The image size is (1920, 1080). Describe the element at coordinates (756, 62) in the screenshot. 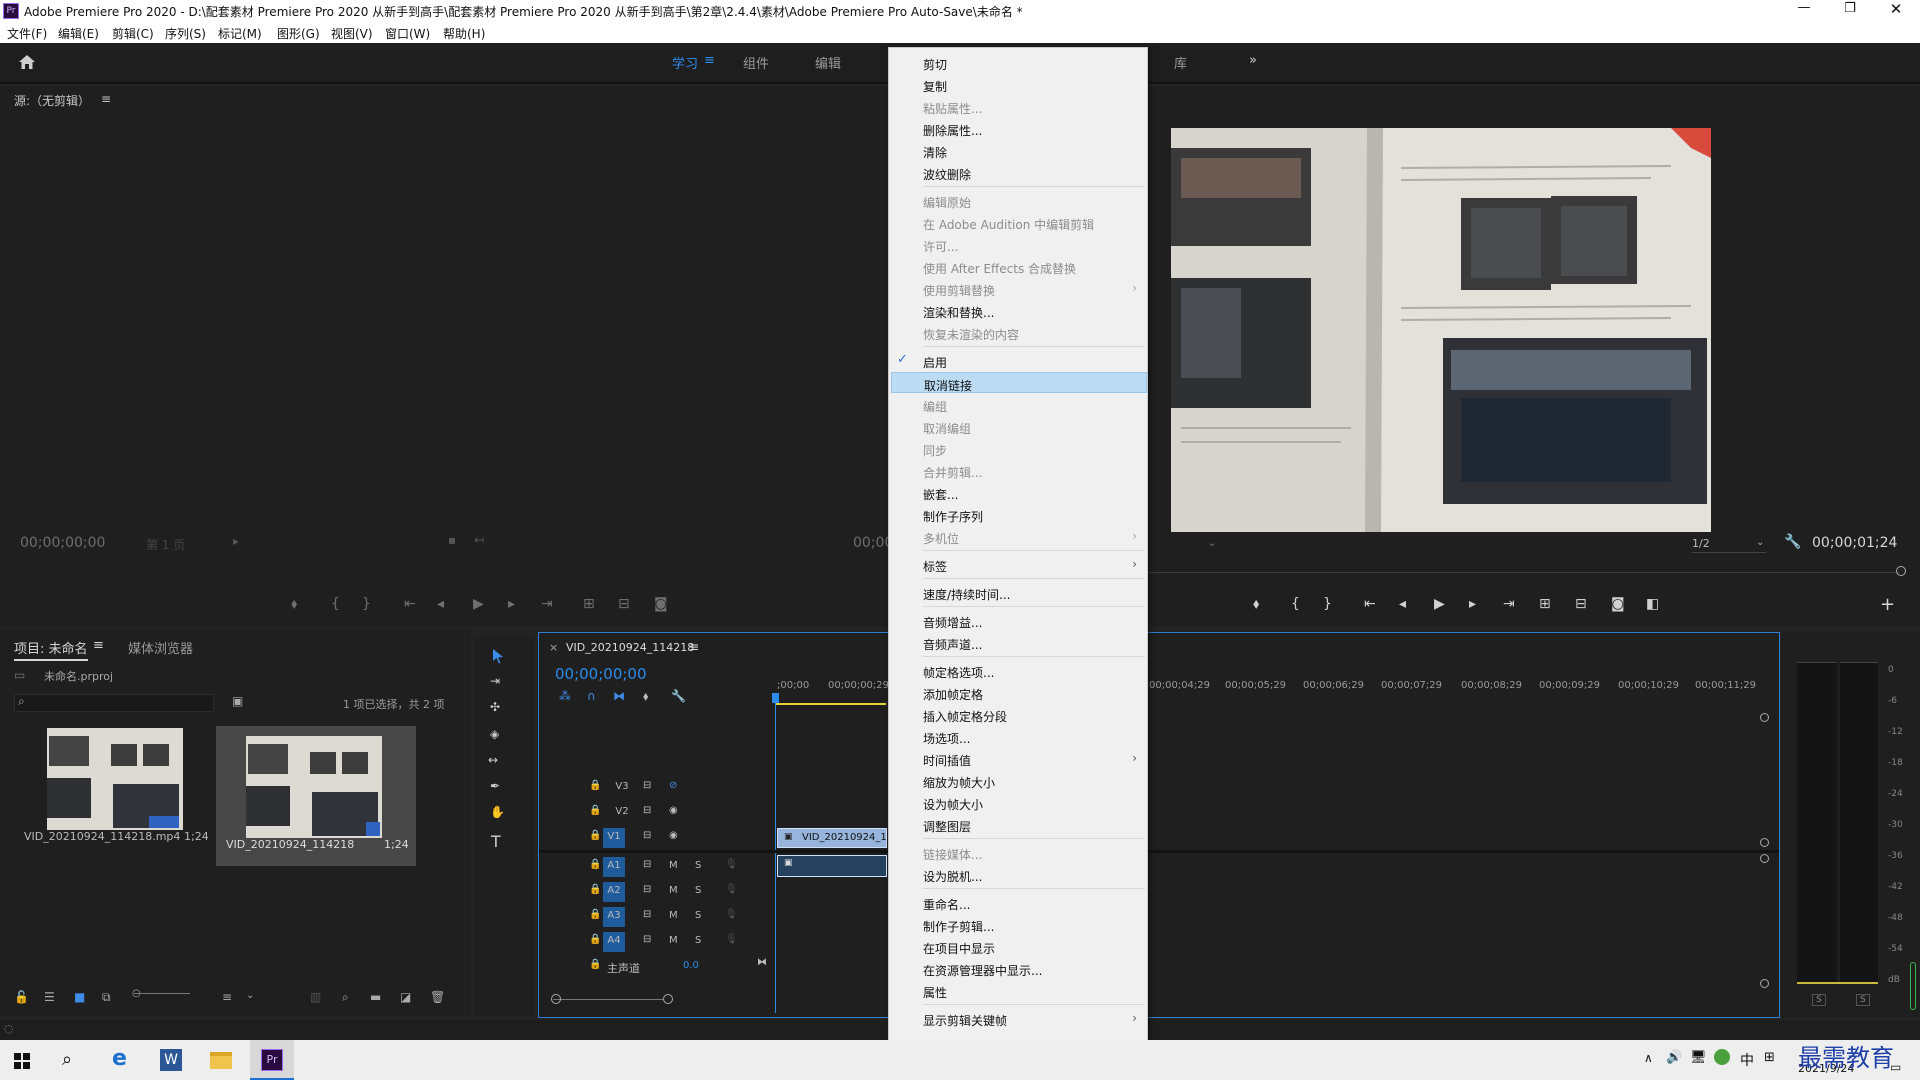

I see `workspace-tab-assembly: 组件` at that location.